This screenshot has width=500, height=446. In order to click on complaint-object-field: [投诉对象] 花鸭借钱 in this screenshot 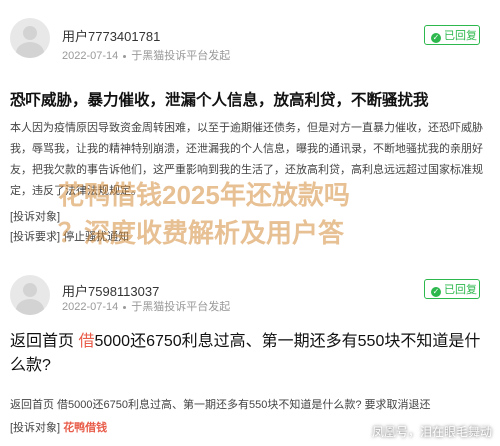, I will do `click(58, 427)`.